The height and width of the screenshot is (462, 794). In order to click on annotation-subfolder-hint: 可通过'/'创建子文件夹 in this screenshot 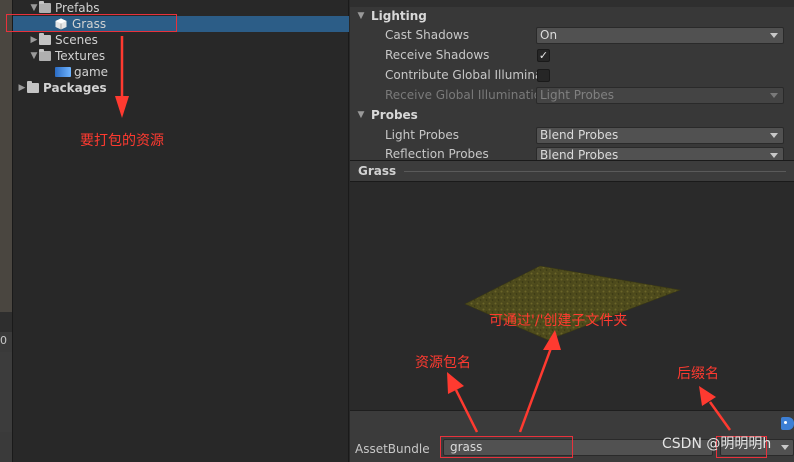, I will do `click(558, 321)`.